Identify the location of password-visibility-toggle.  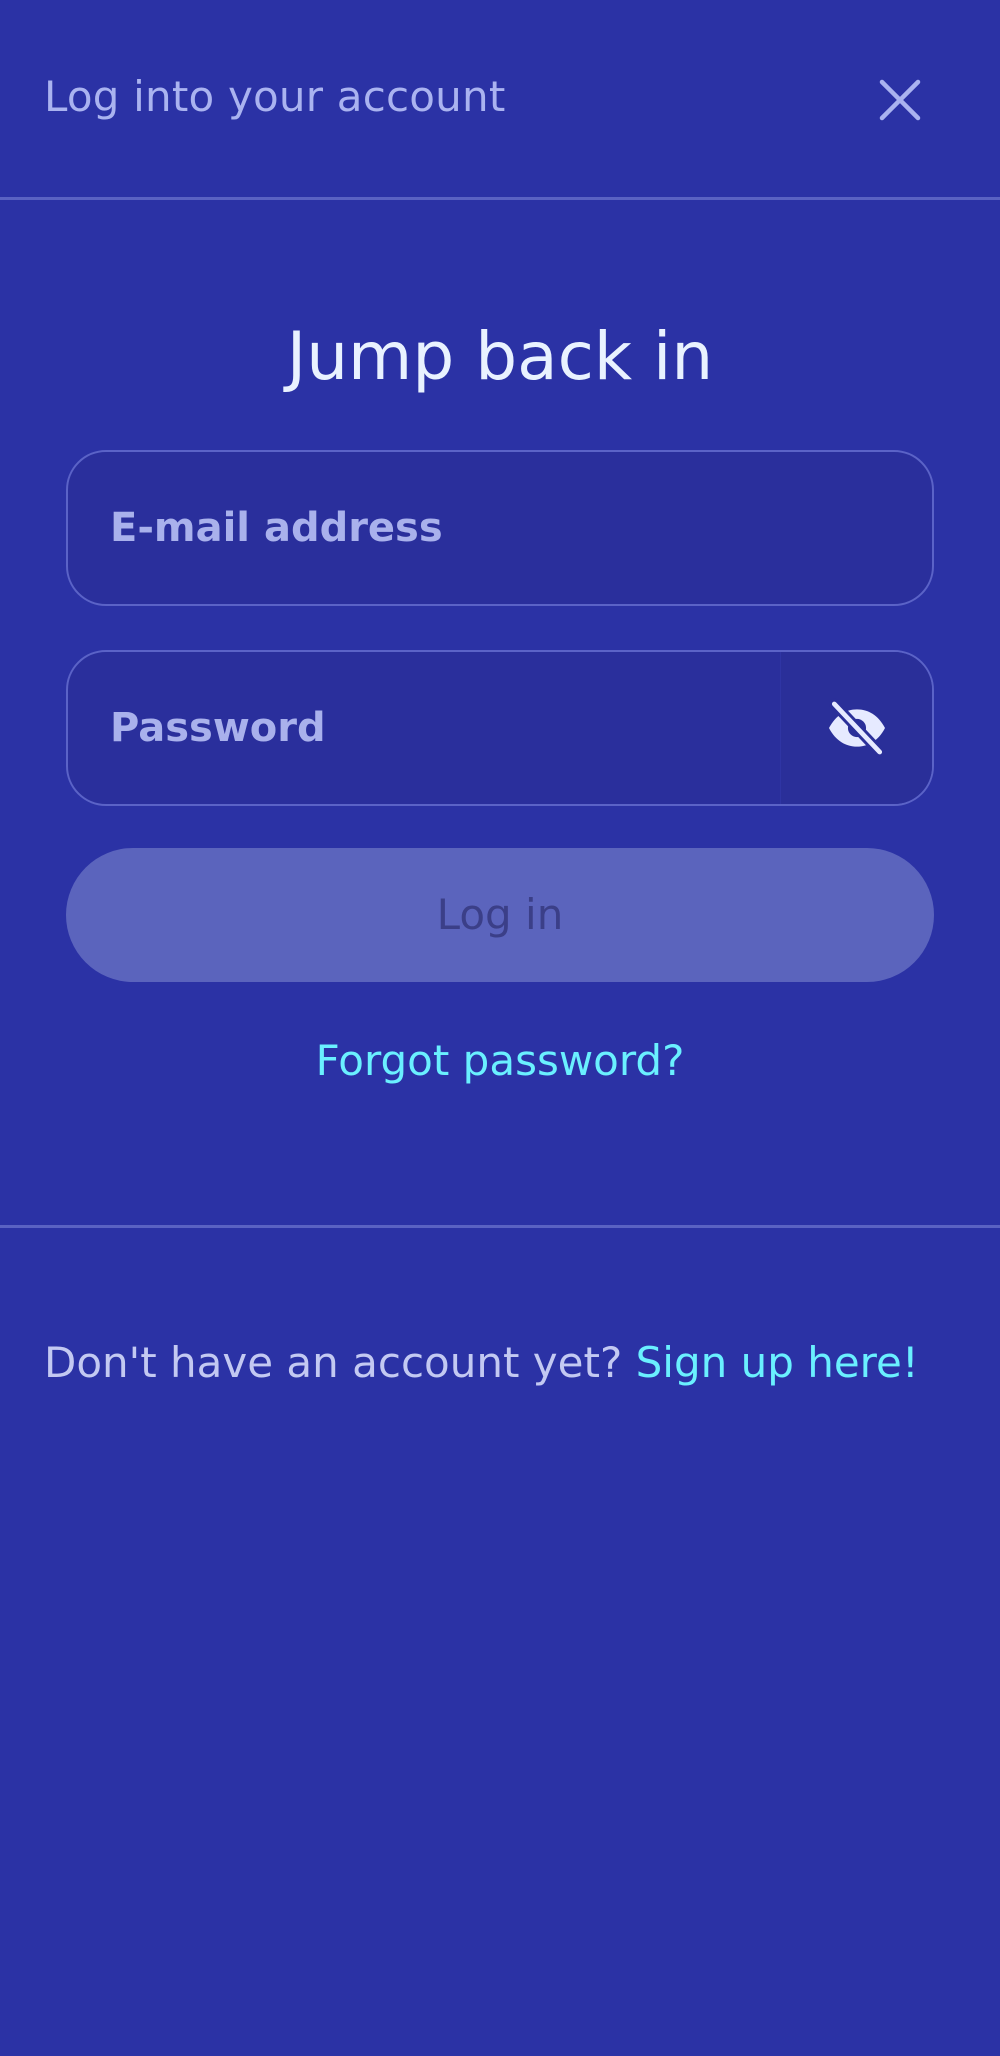
(856, 728).